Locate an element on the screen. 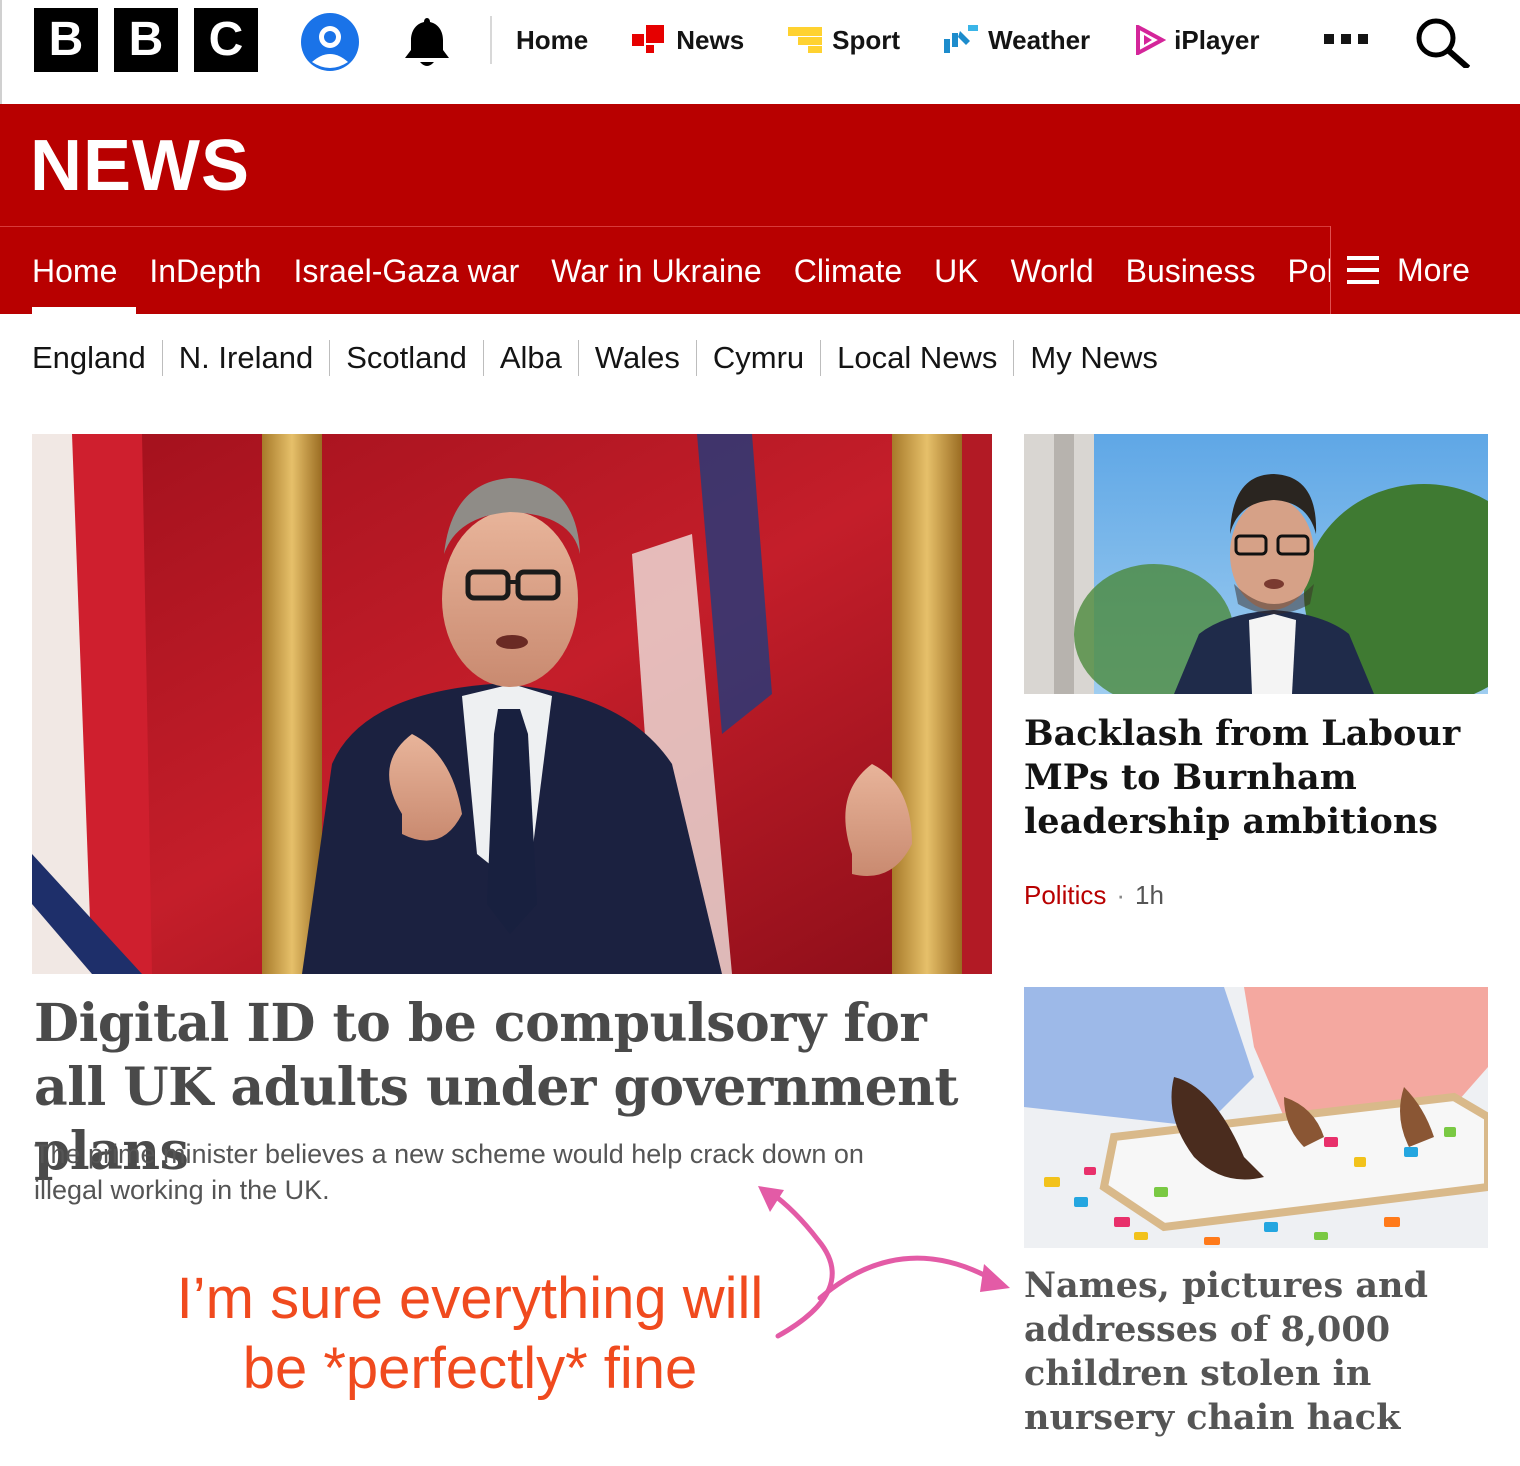 The image size is (1520, 1466). nav-item-world: World is located at coordinates (1052, 271).